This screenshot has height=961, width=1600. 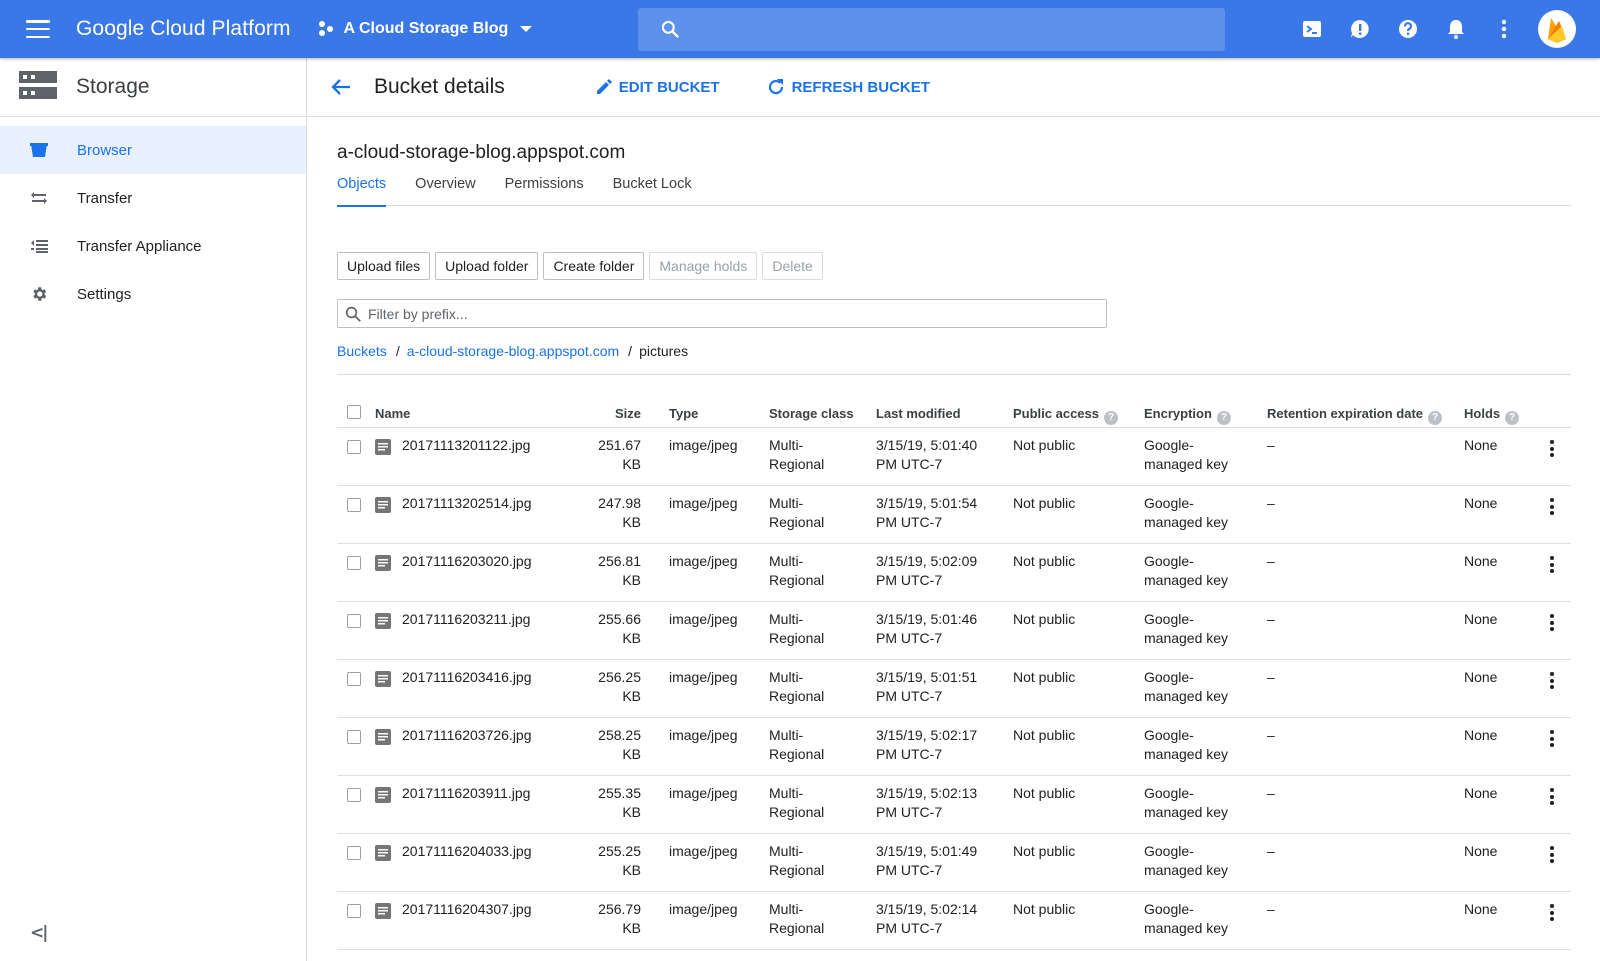 What do you see at coordinates (354, 412) in the screenshot?
I see `select-all-checkbox` at bounding box center [354, 412].